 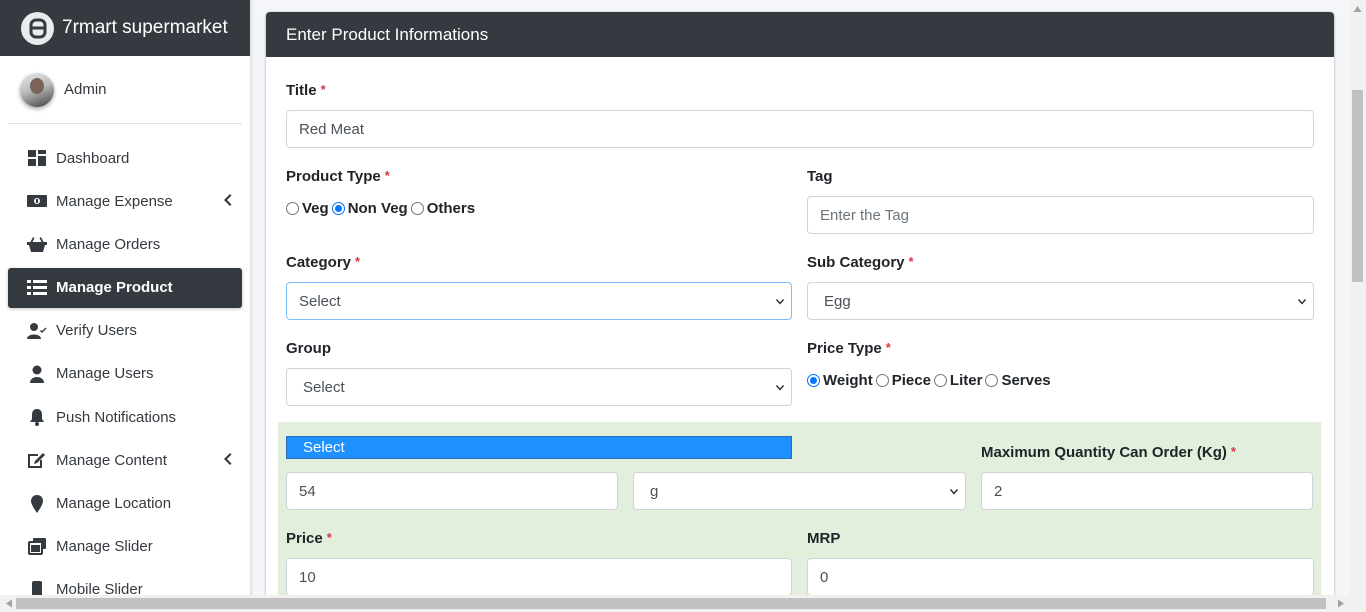 I want to click on tag-label-text: Tag, so click(x=820, y=176).